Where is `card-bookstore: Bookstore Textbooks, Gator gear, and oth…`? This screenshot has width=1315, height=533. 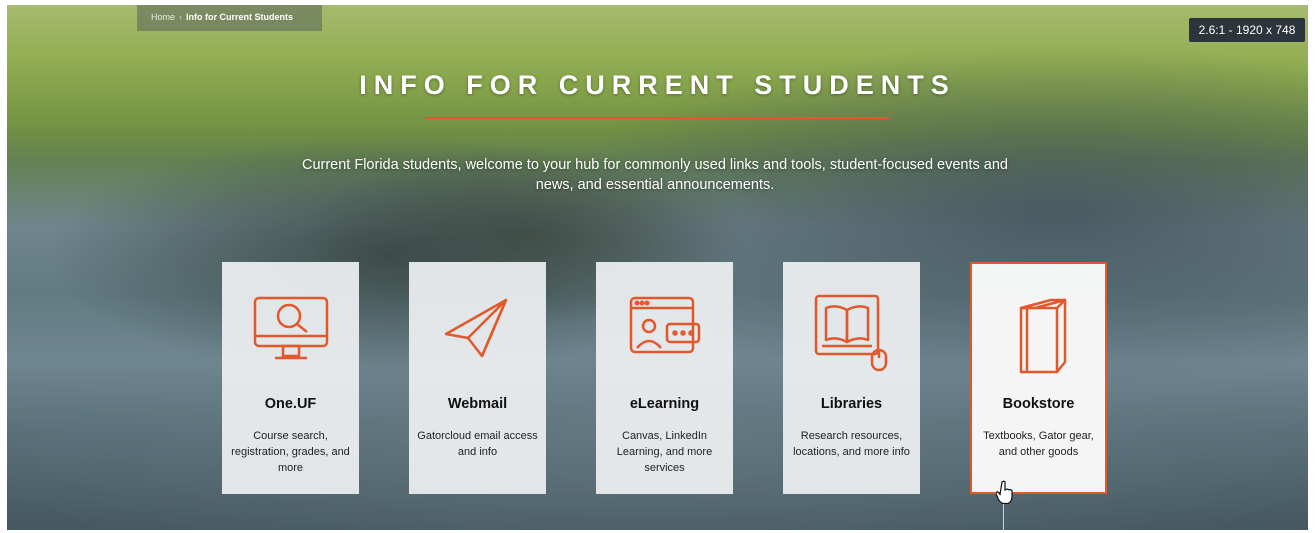
card-bookstore: Bookstore Textbooks, Gator gear, and oth… is located at coordinates (1038, 378).